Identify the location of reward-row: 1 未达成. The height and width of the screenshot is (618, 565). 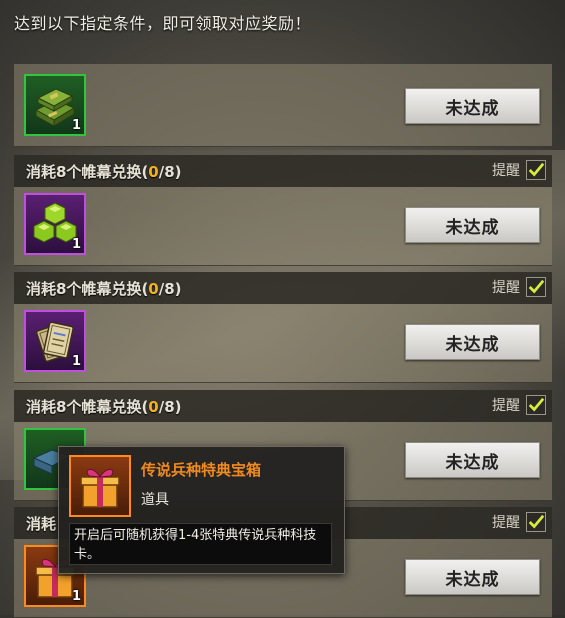
(283, 105).